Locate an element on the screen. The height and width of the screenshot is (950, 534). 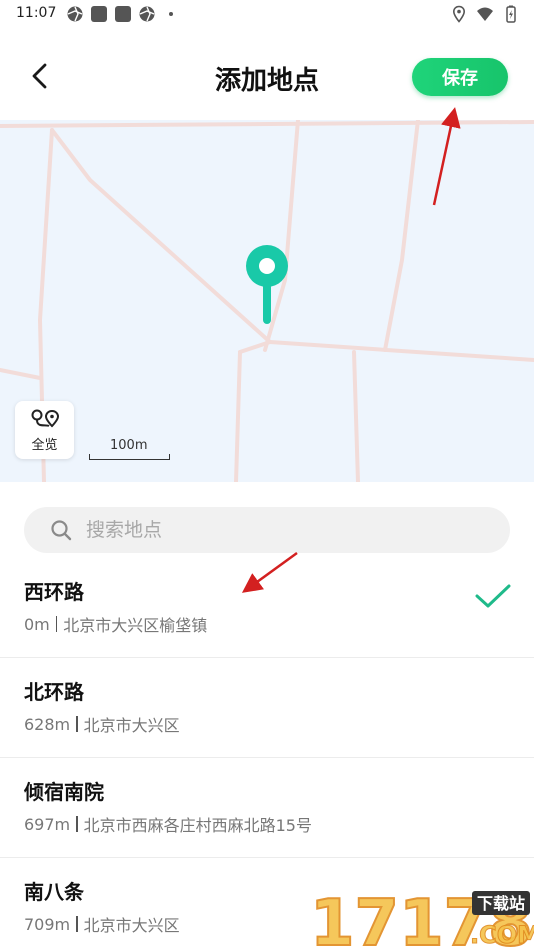
place-name: 倾宿南院 is located at coordinates (64, 792).